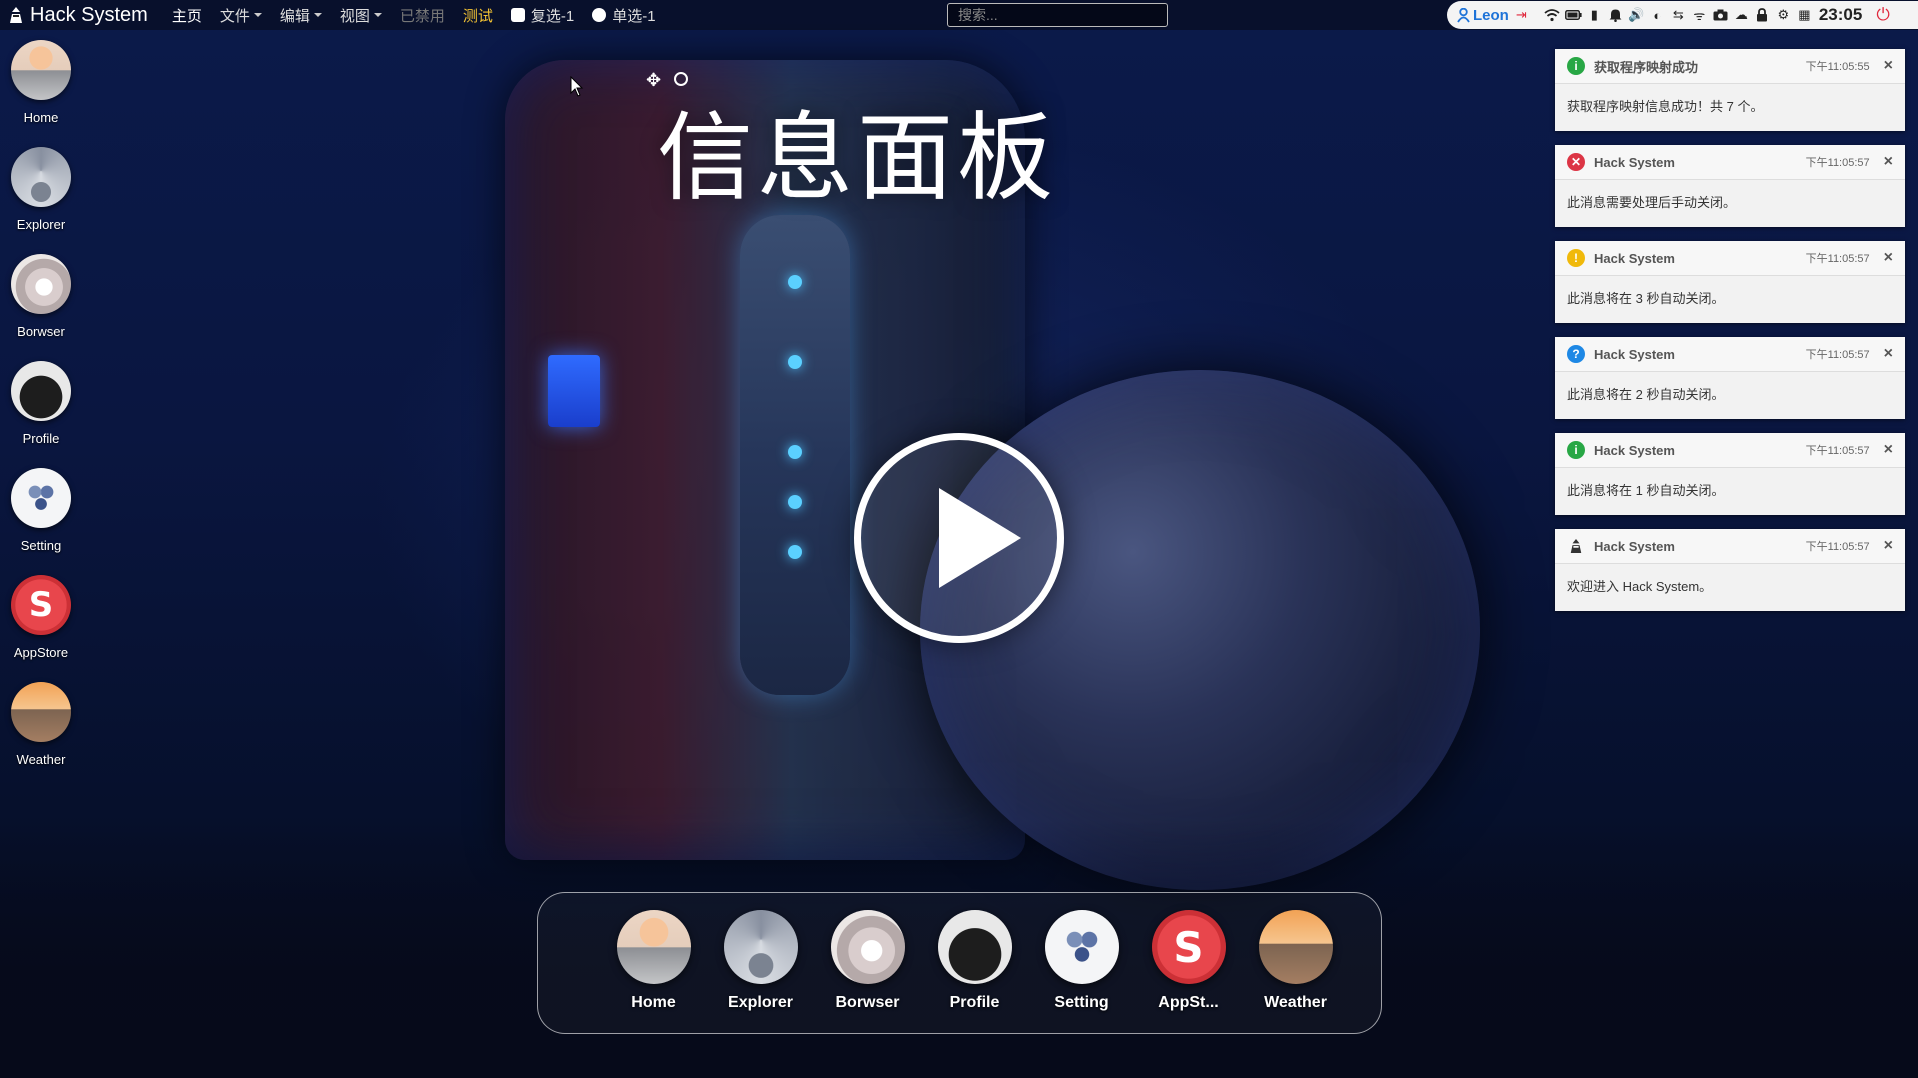 This screenshot has width=1918, height=1078. I want to click on brand: Hack System, so click(78, 15).